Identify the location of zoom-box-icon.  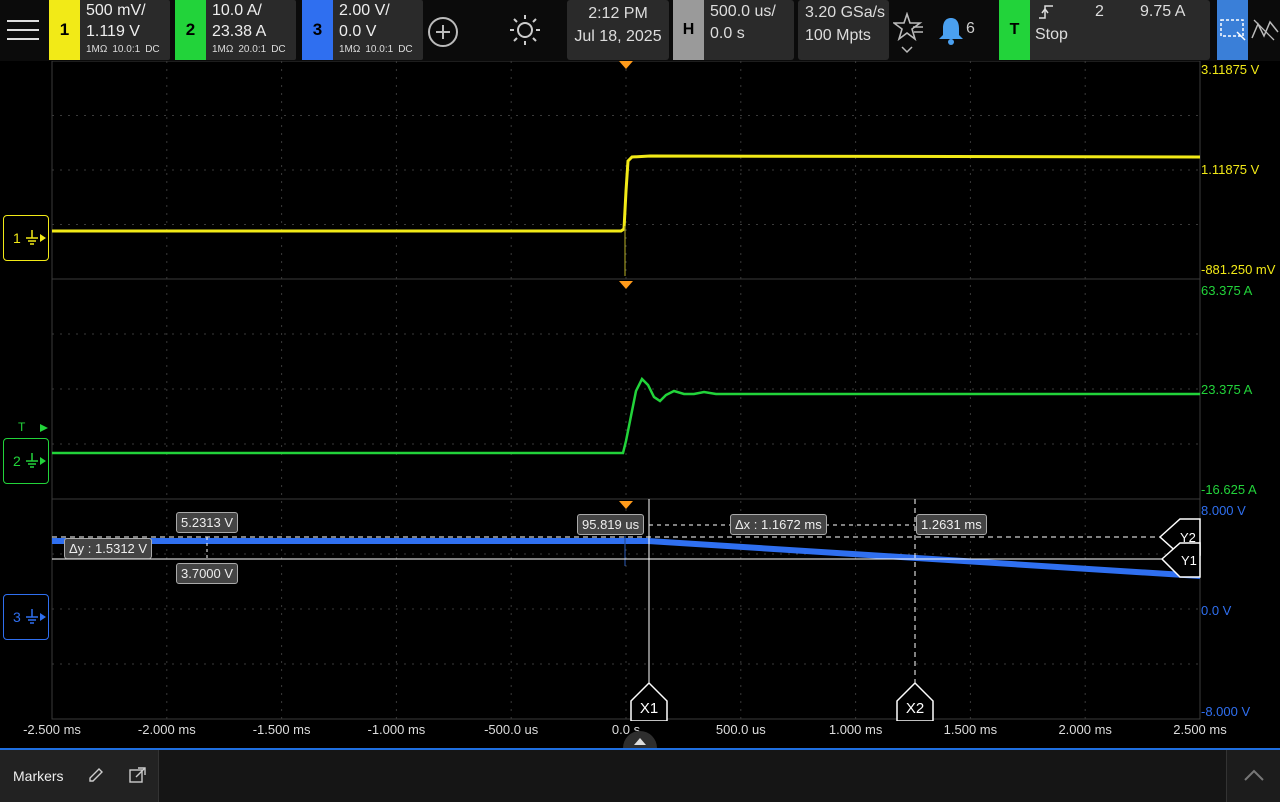
(1233, 30).